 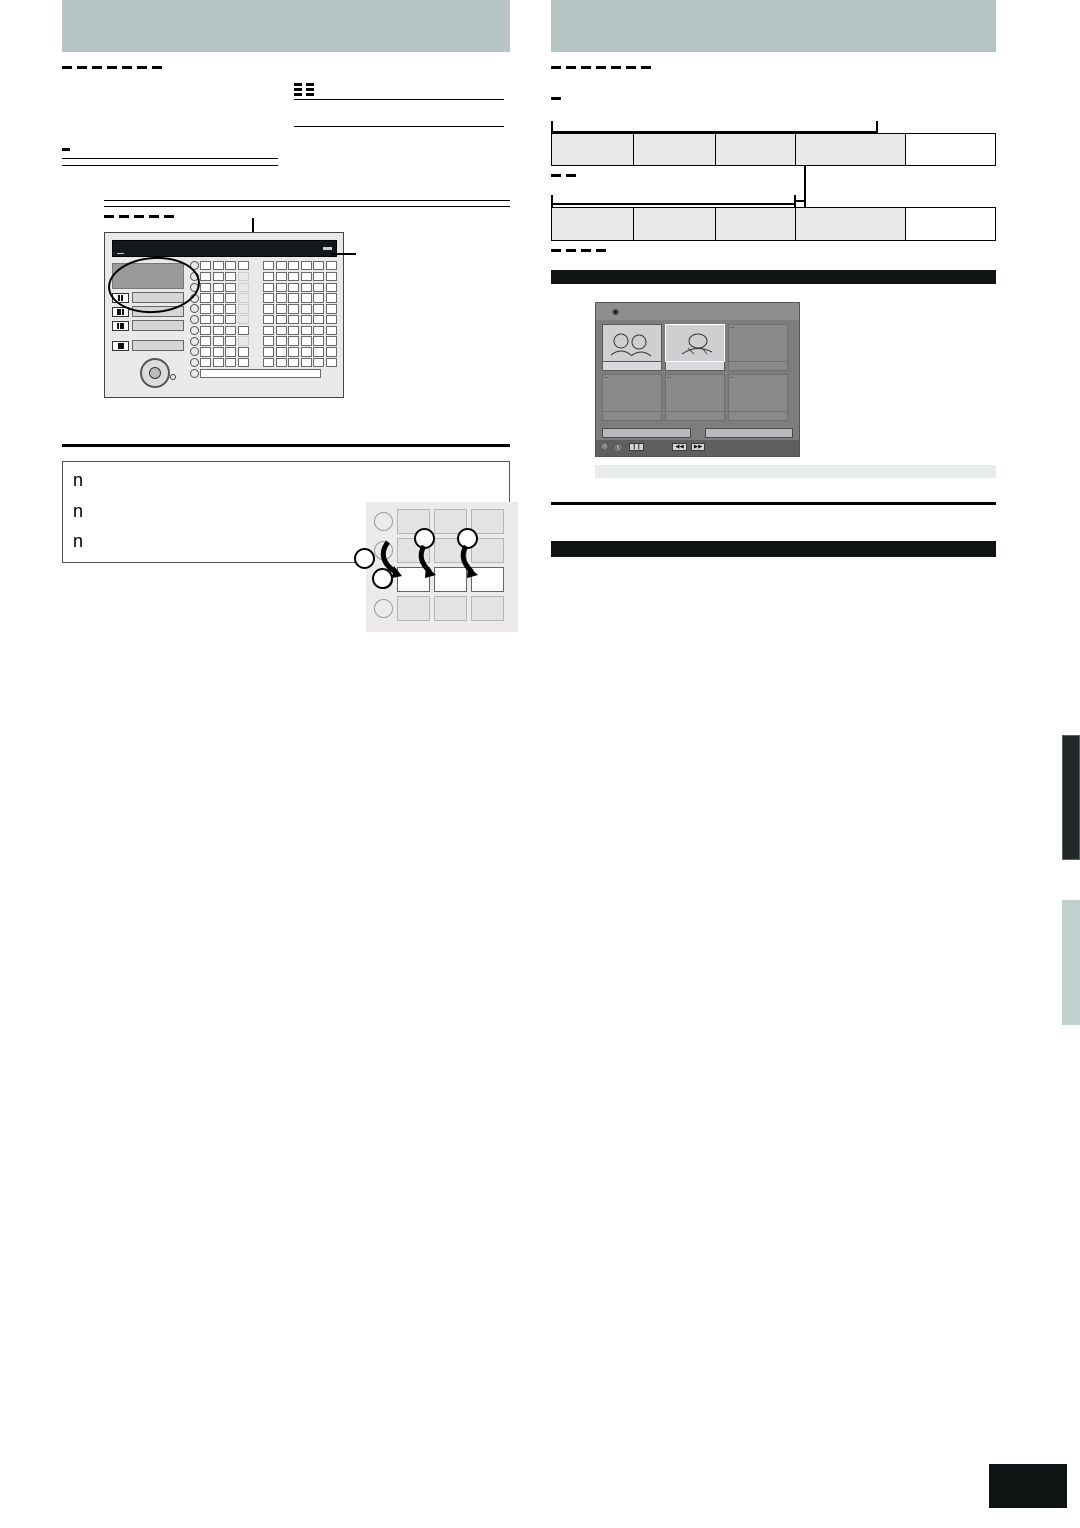 I want to click on title-thumbnail, so click(x=632, y=347).